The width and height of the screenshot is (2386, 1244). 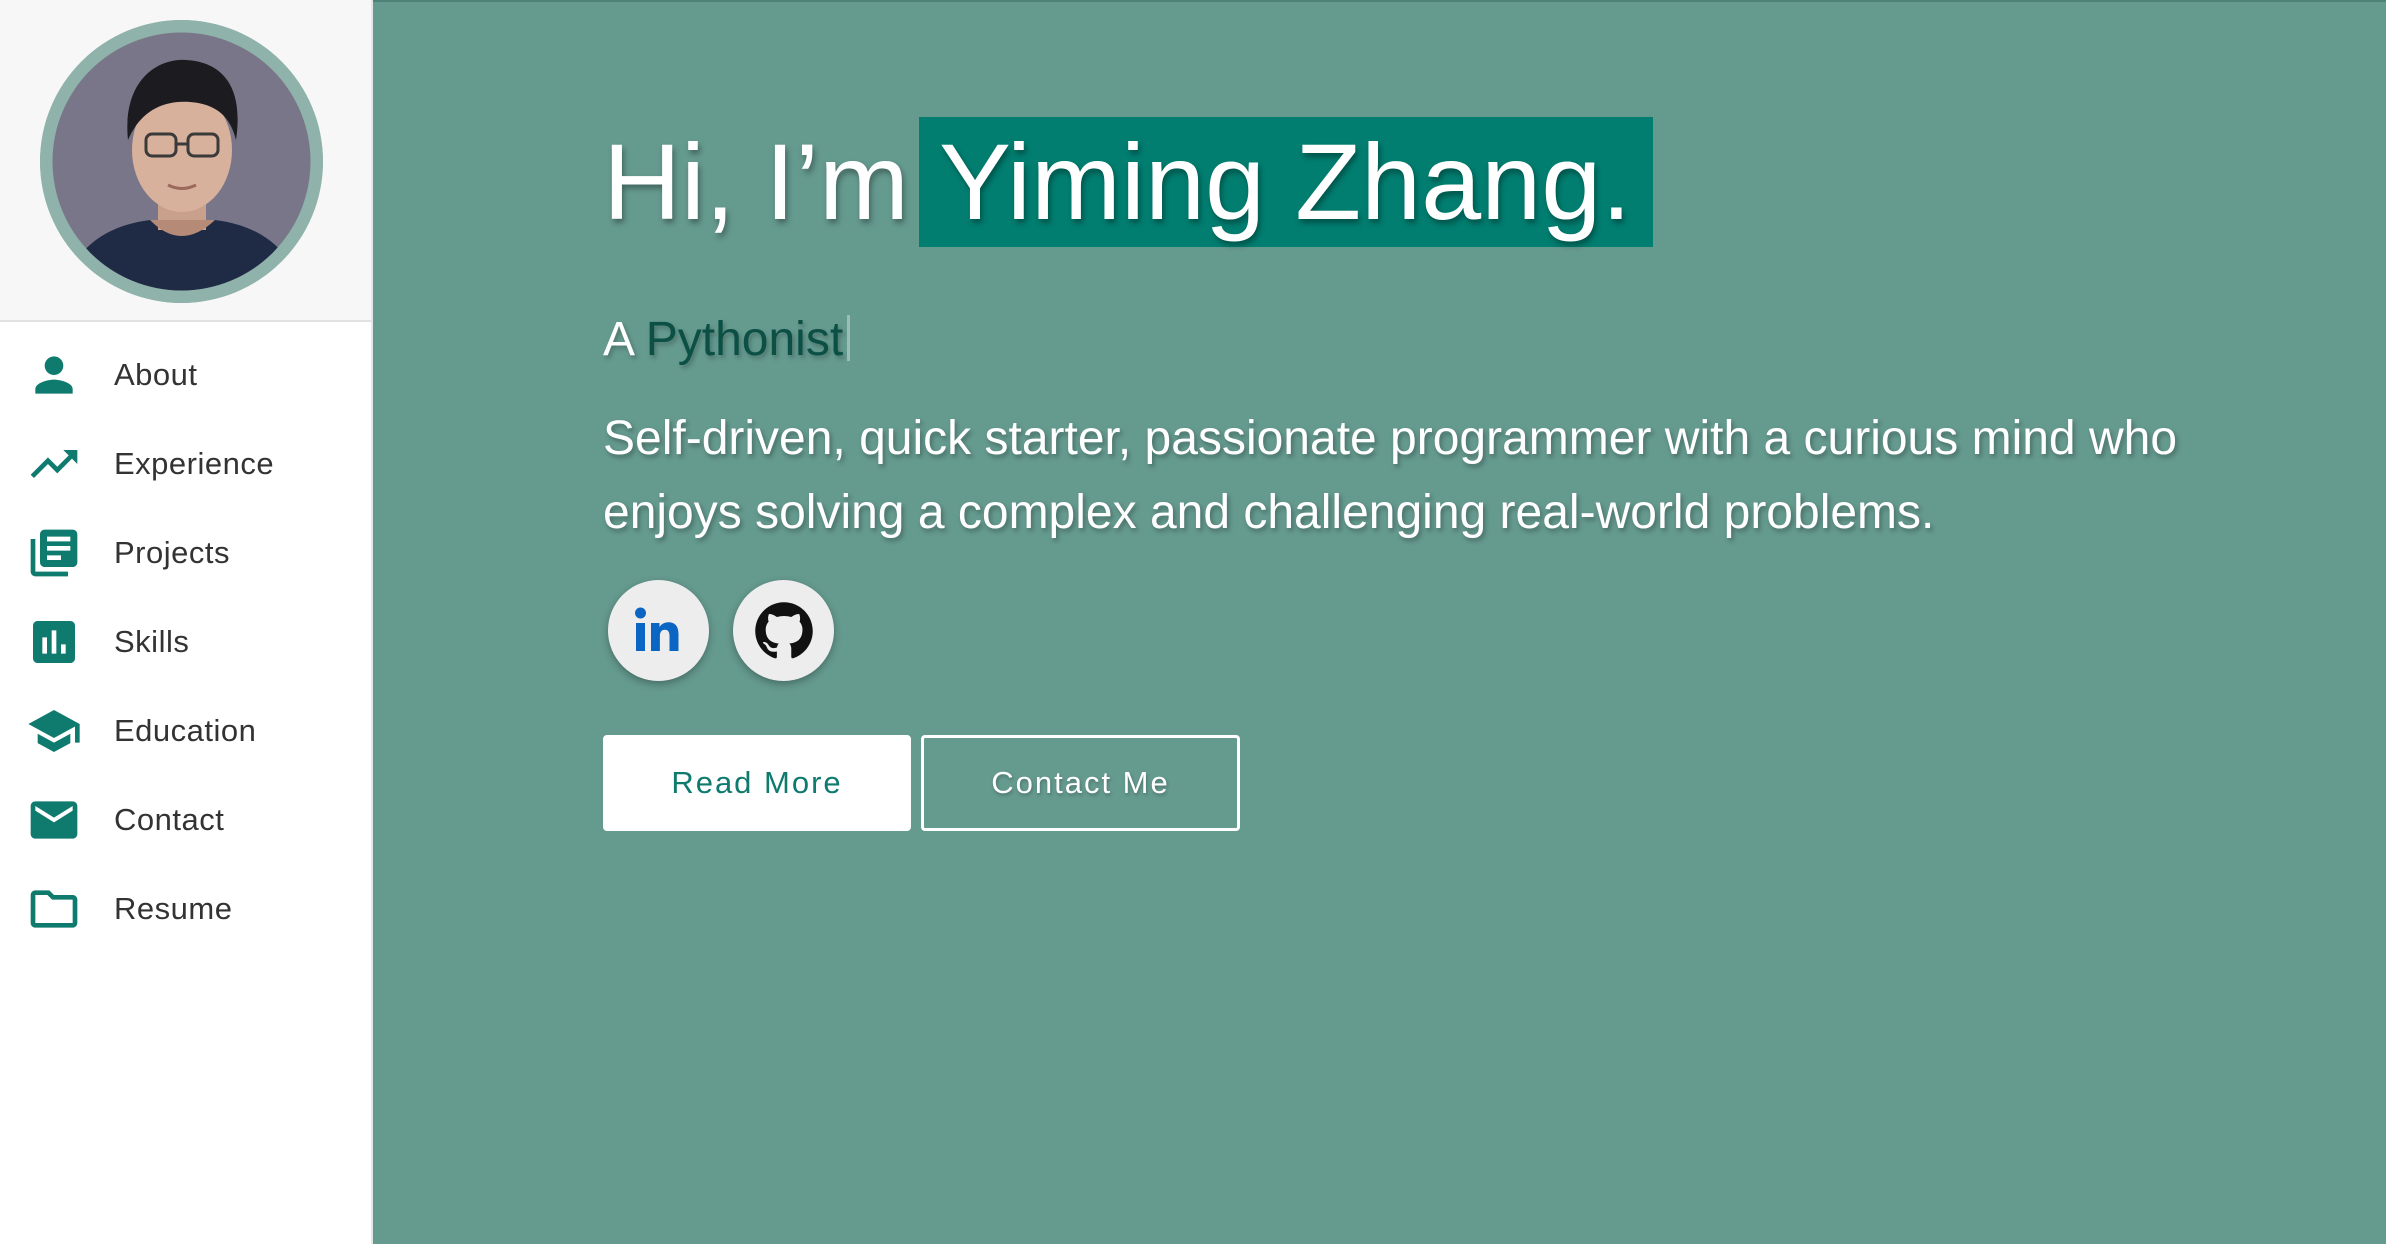 What do you see at coordinates (756, 181) in the screenshot?
I see `greeting-text: Hi, I’m` at bounding box center [756, 181].